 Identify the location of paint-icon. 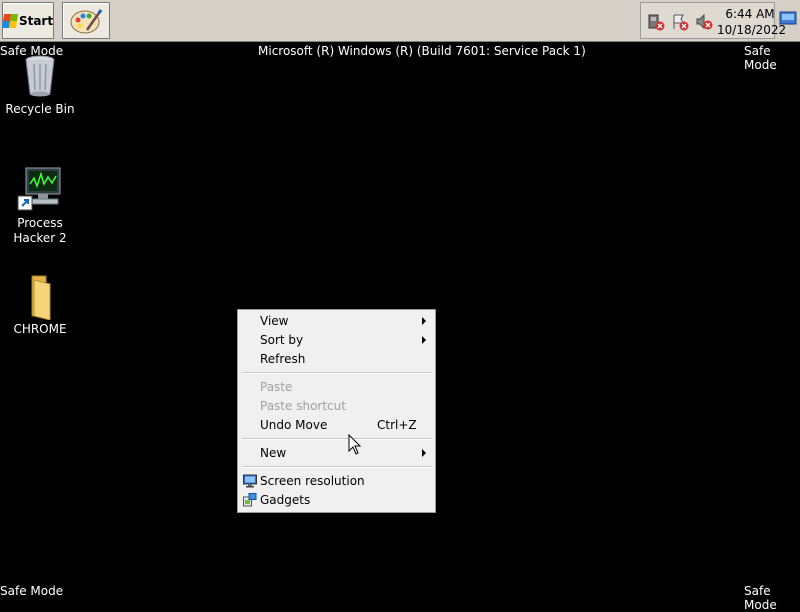
(86, 20).